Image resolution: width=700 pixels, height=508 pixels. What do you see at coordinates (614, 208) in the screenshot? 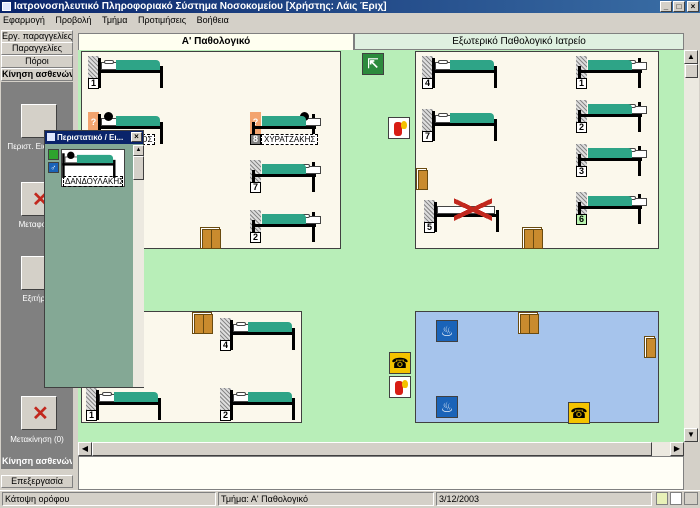
I see `bed: 6` at bounding box center [614, 208].